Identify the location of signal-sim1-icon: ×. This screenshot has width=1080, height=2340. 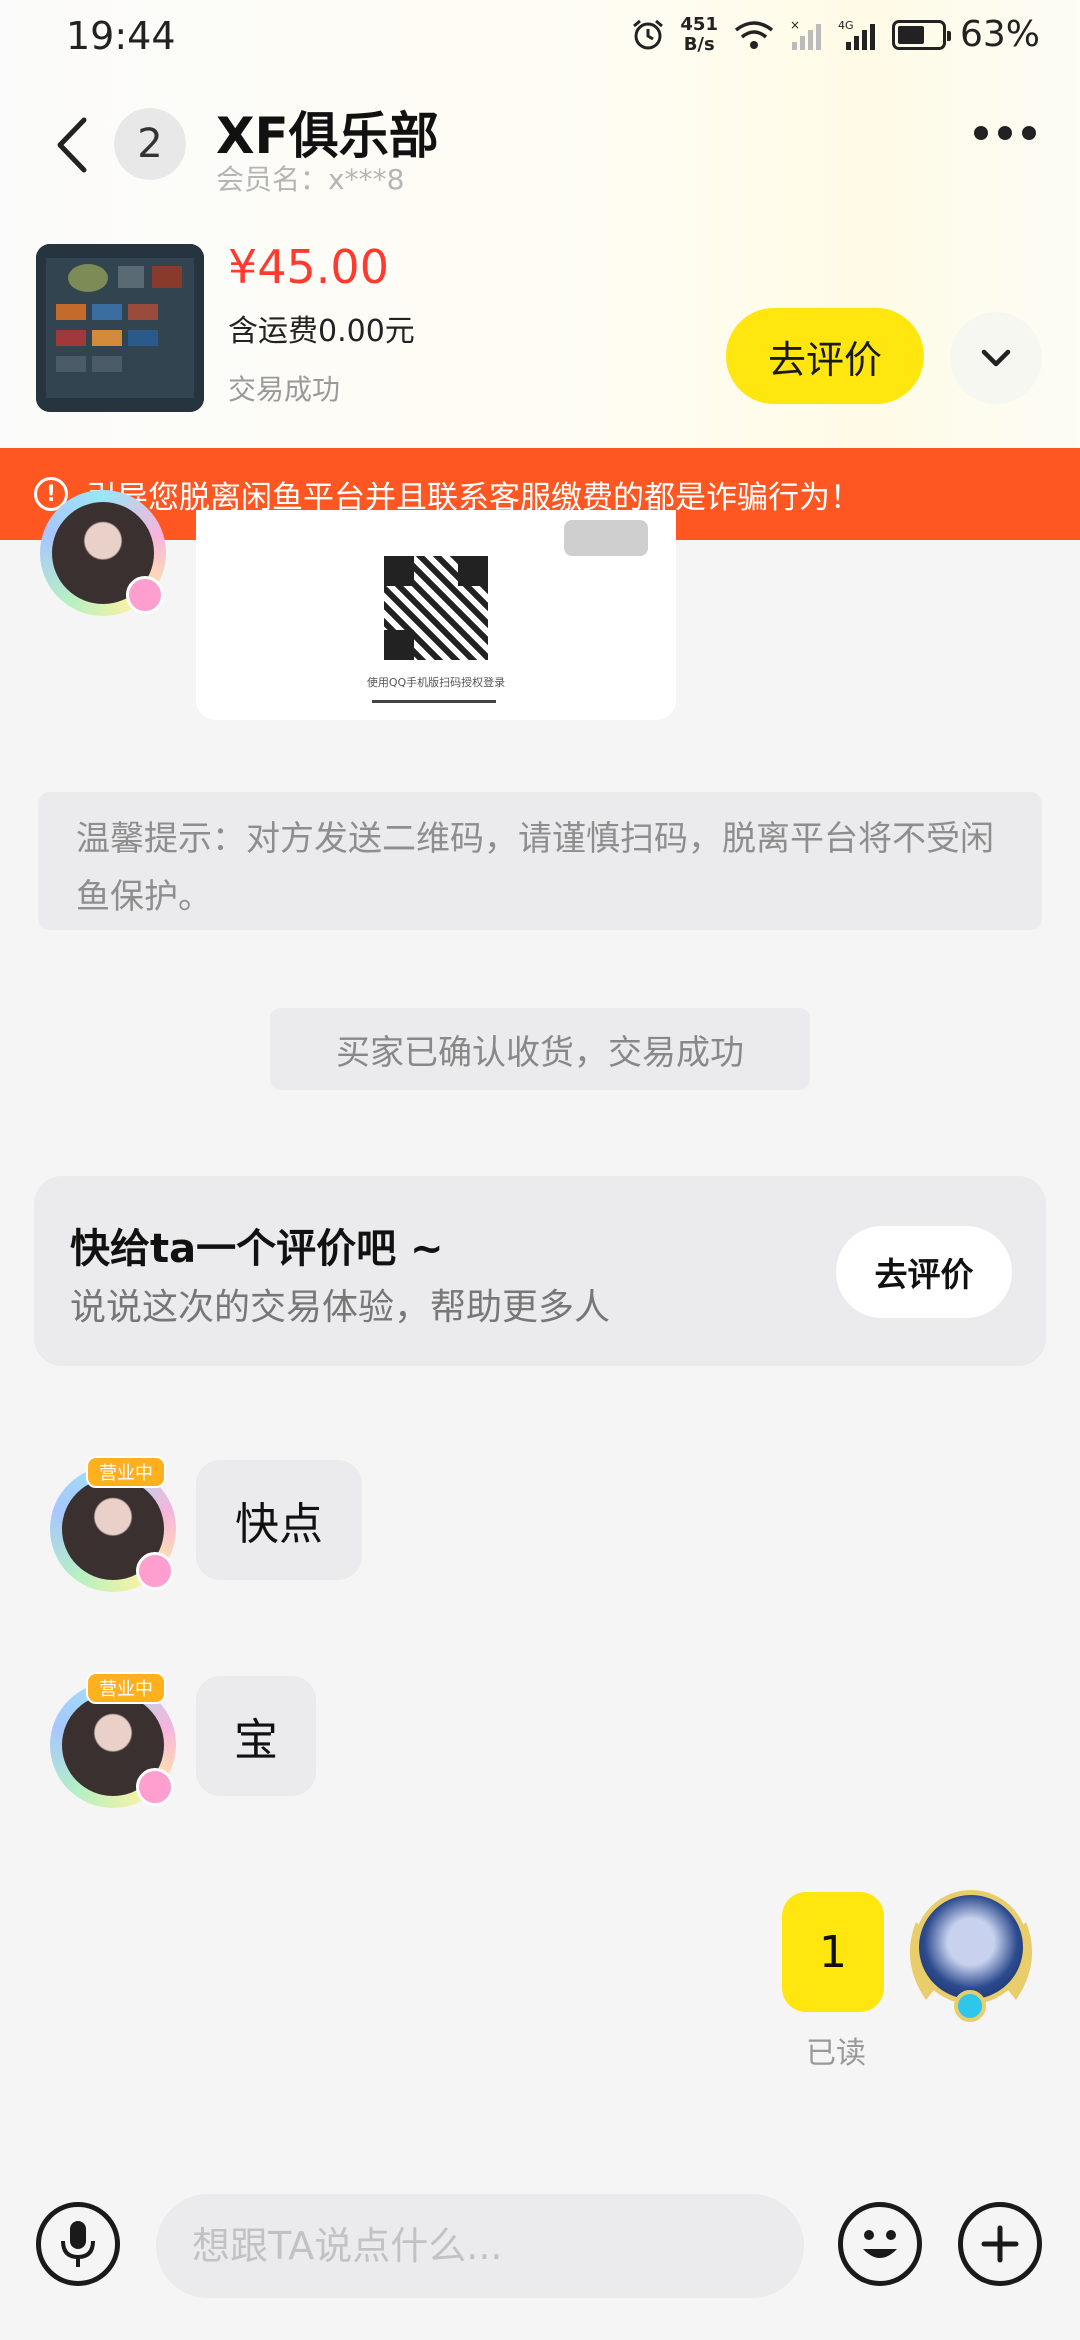
(805, 34).